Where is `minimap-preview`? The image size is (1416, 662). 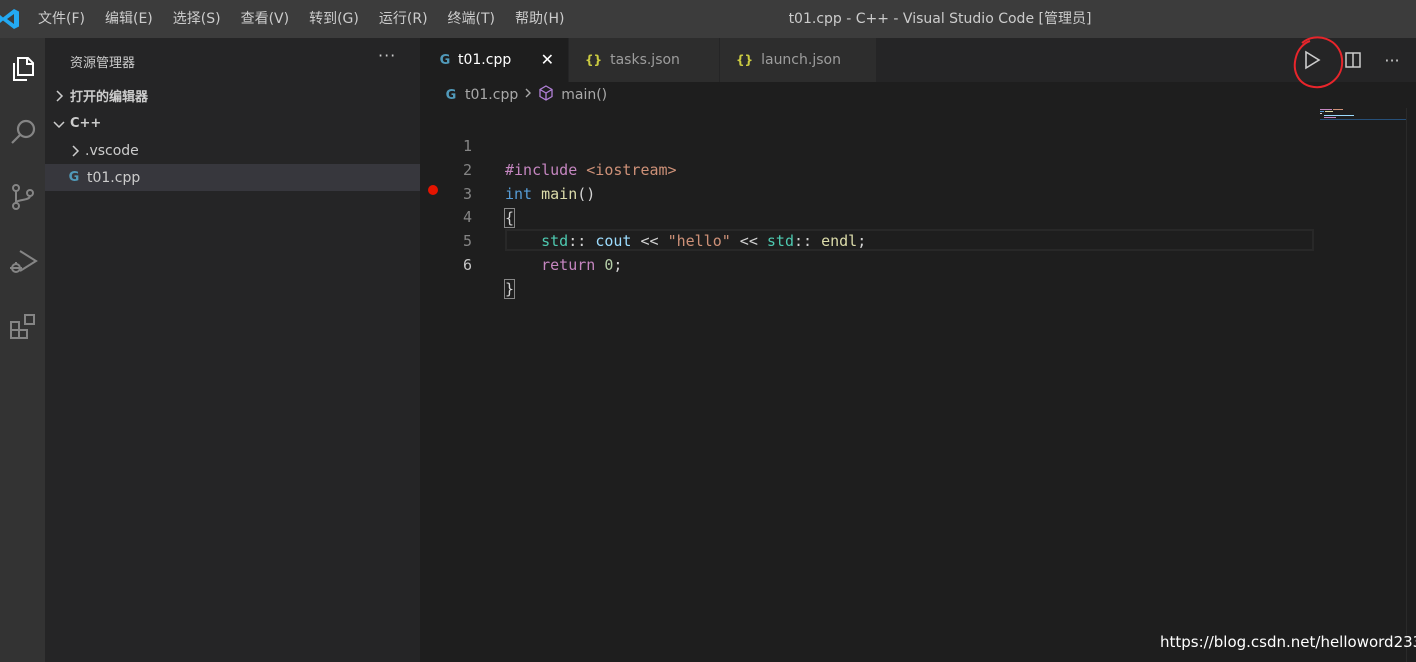
minimap-preview is located at coordinates (1363, 114).